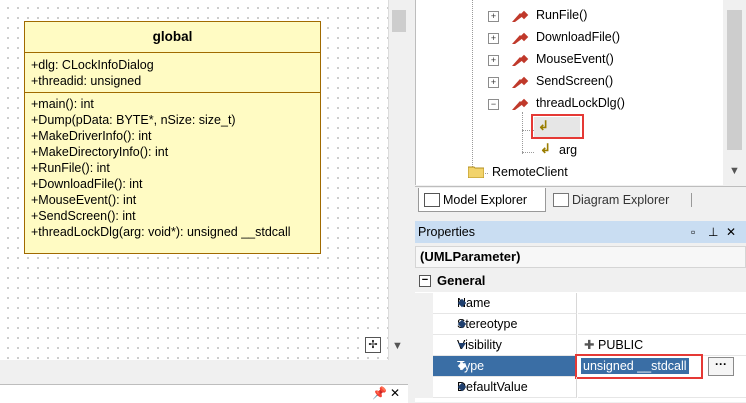  Describe the element at coordinates (505, 366) in the screenshot. I see `property-name: Type` at that location.